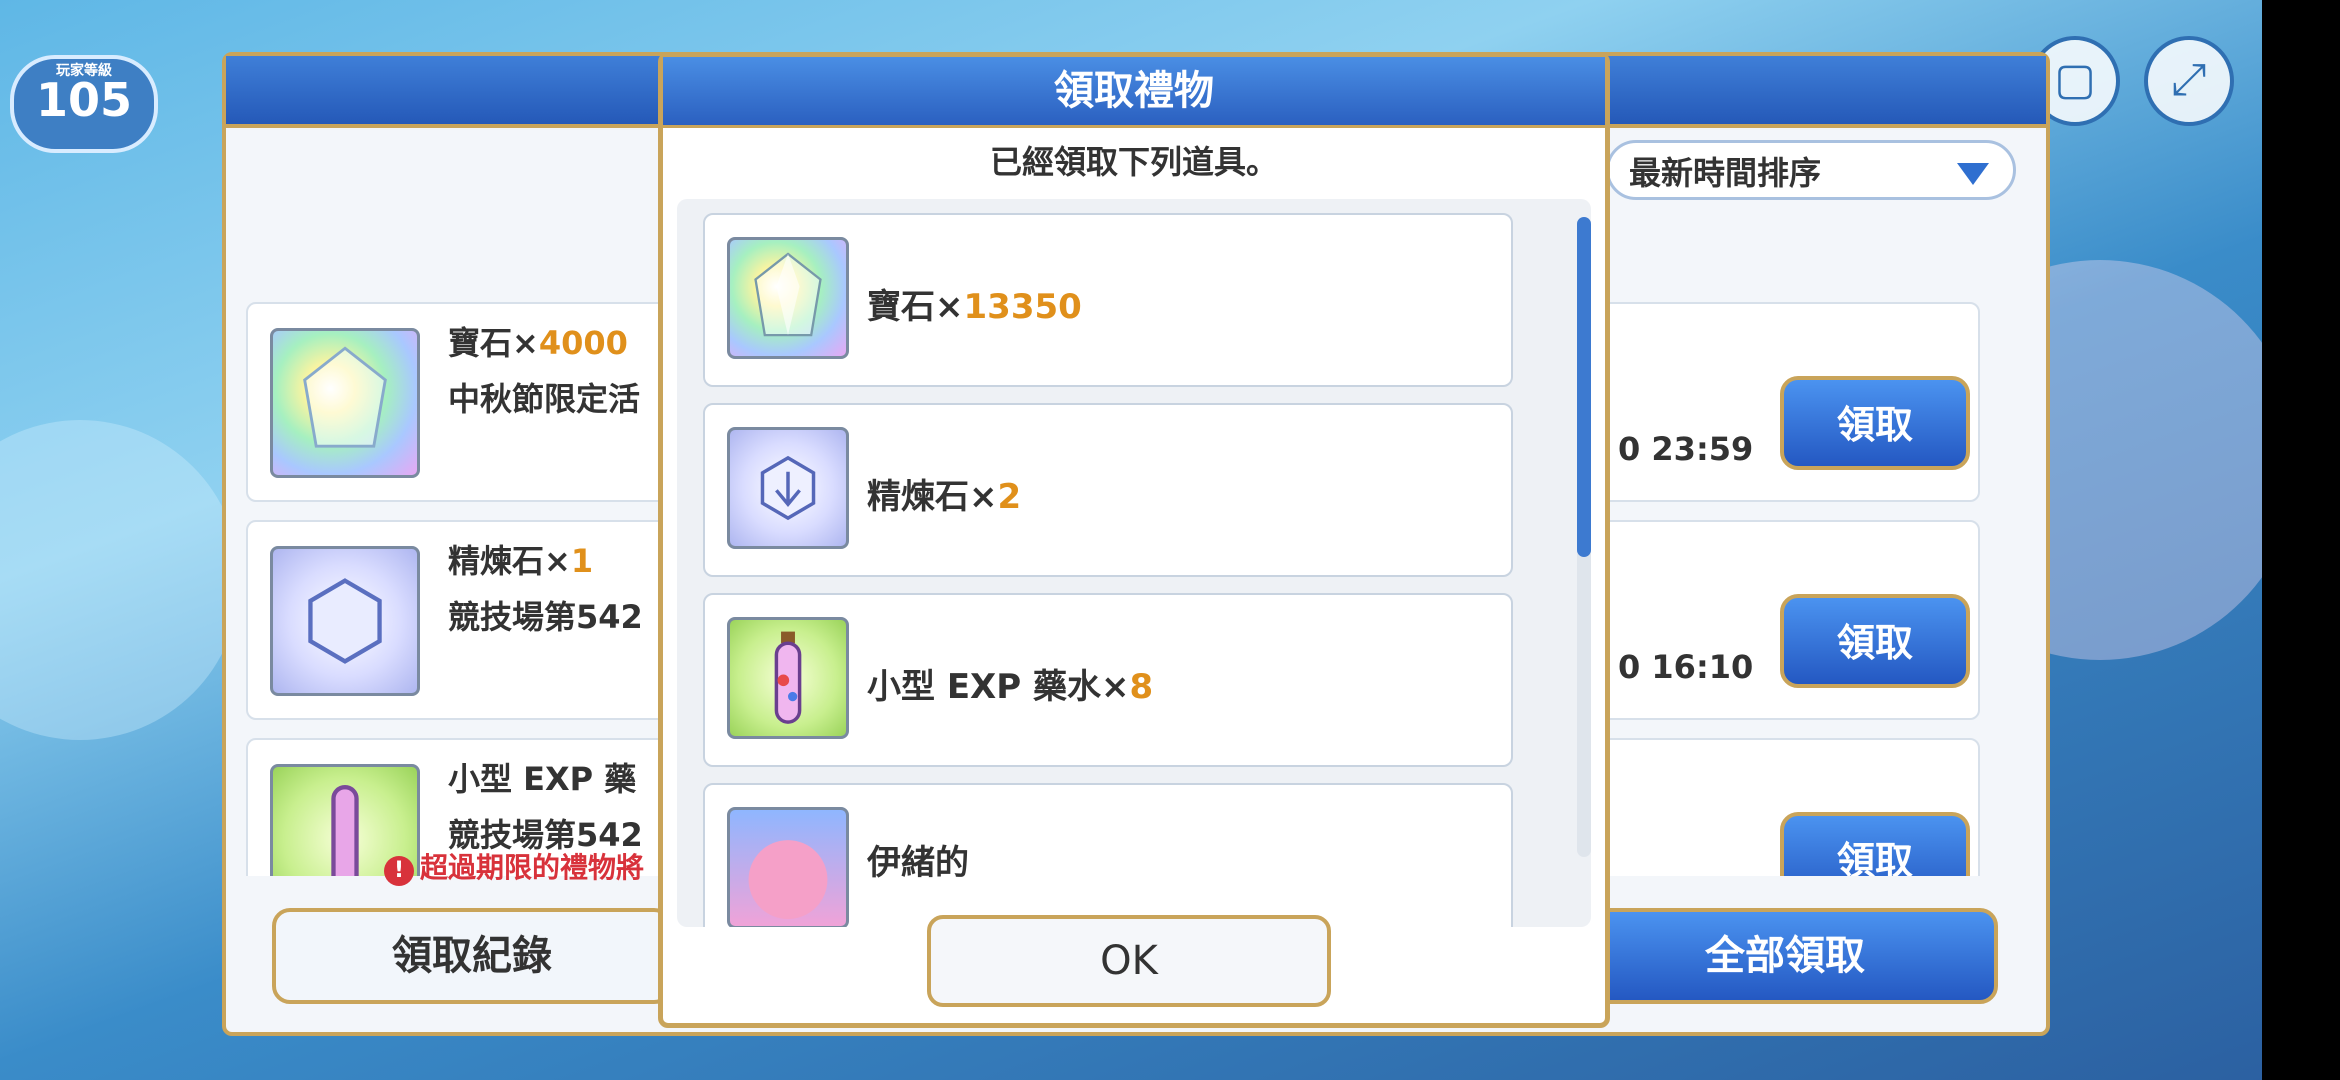  What do you see at coordinates (514, 866) in the screenshot?
I see `expiry-warning: ! 超過期限的禮物將` at bounding box center [514, 866].